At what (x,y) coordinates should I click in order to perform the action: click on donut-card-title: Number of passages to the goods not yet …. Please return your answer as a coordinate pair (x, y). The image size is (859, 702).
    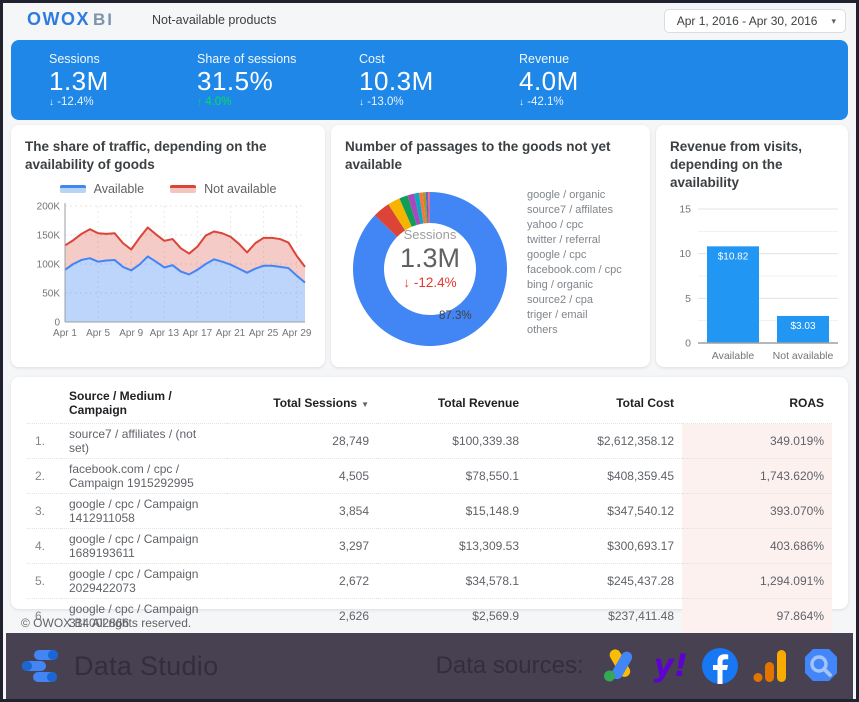
    Looking at the image, I should click on (478, 155).